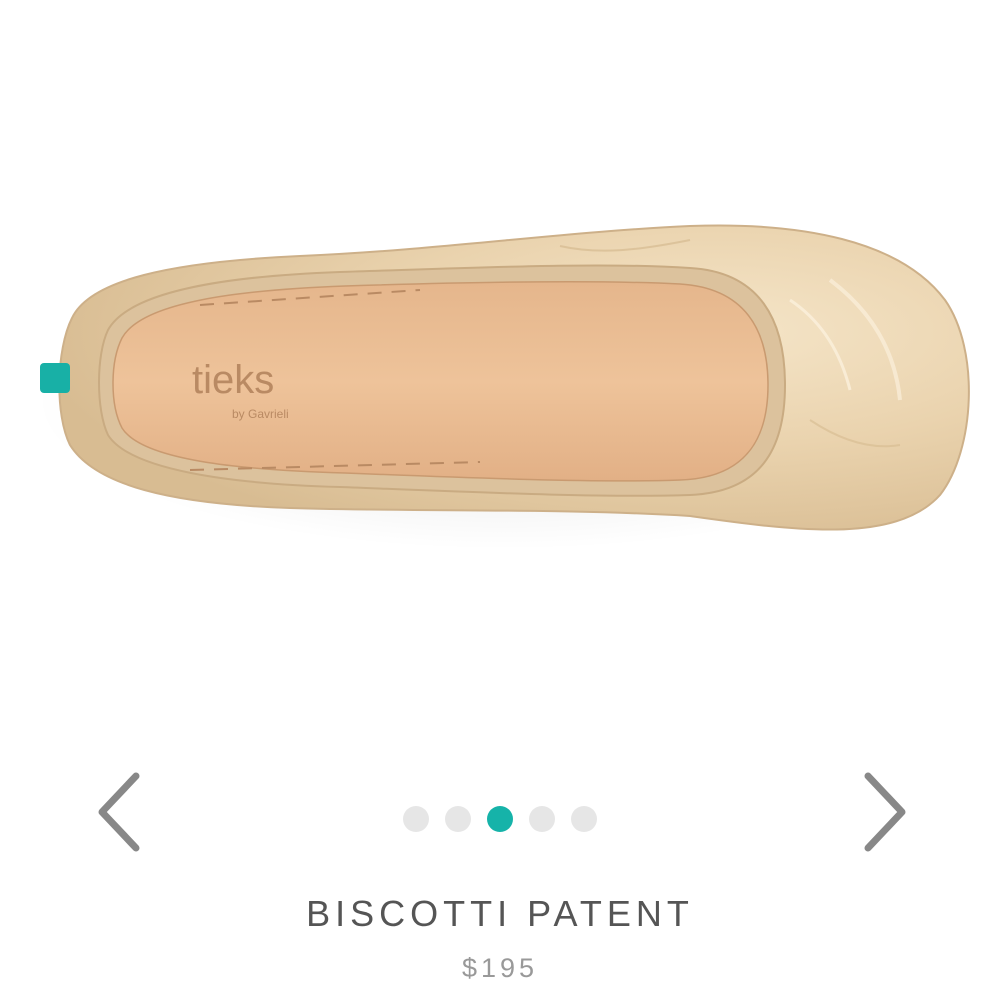 The image size is (1000, 1000). I want to click on insole-sublogo: by Gavrieli, so click(260, 414).